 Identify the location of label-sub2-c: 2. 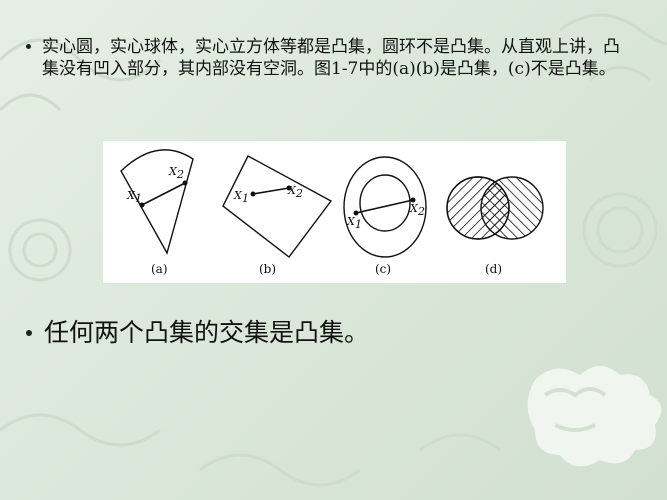
(421, 211).